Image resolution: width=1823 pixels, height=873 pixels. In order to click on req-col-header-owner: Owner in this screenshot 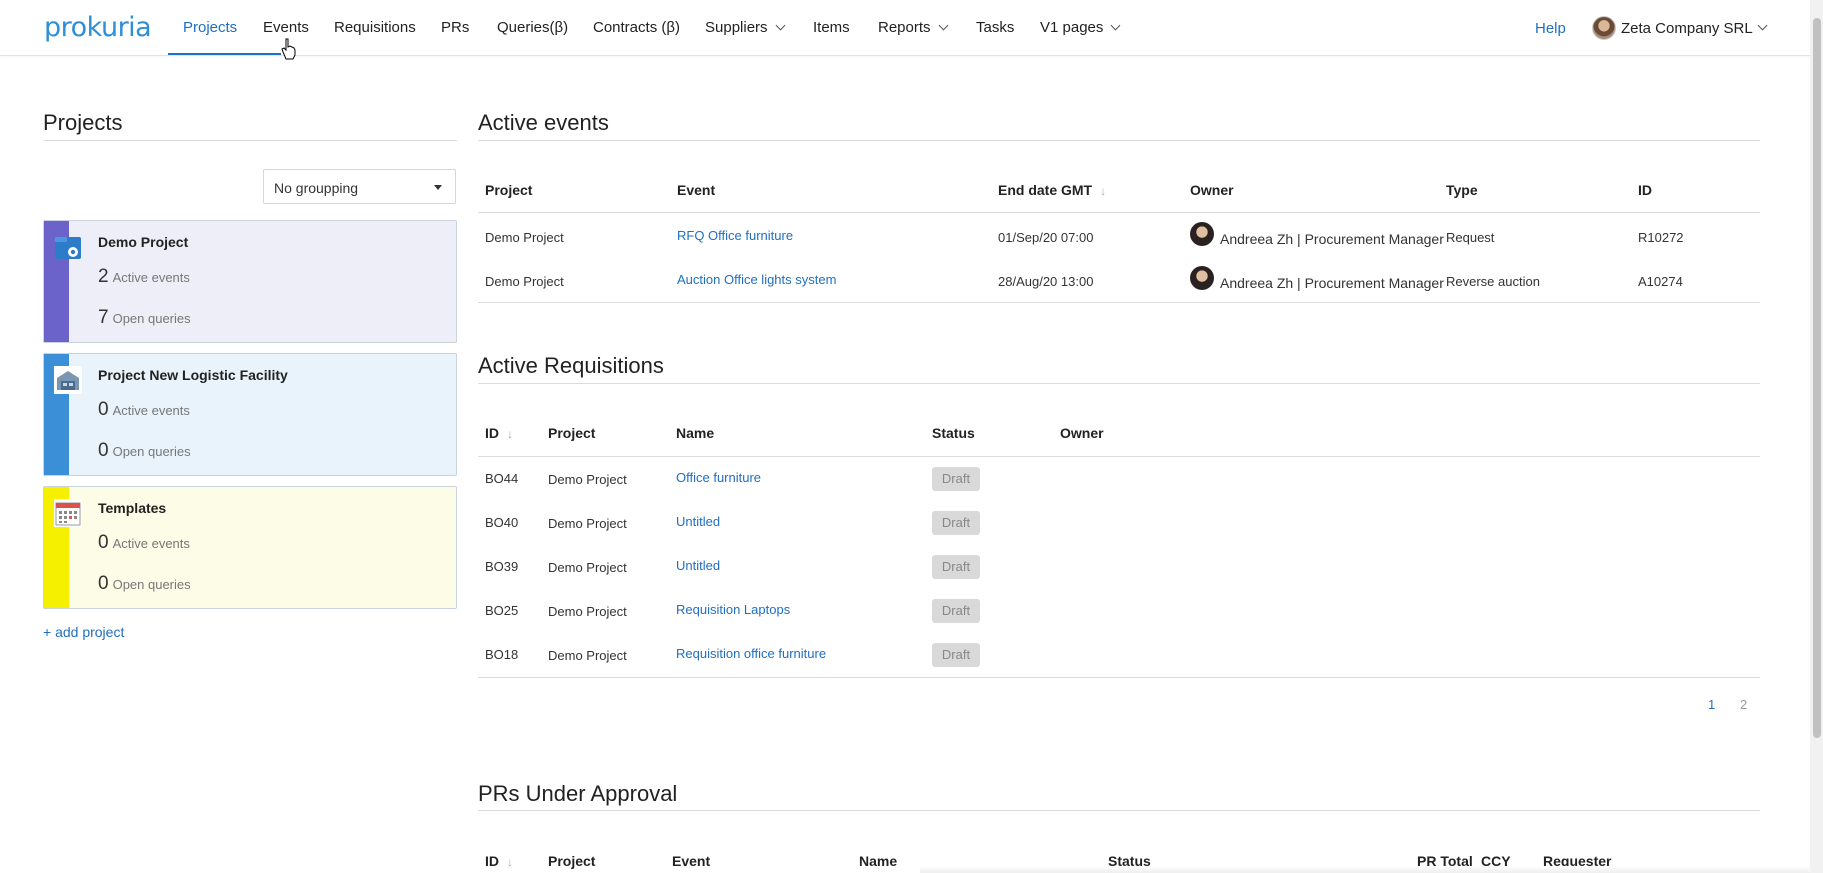, I will do `click(1082, 433)`.